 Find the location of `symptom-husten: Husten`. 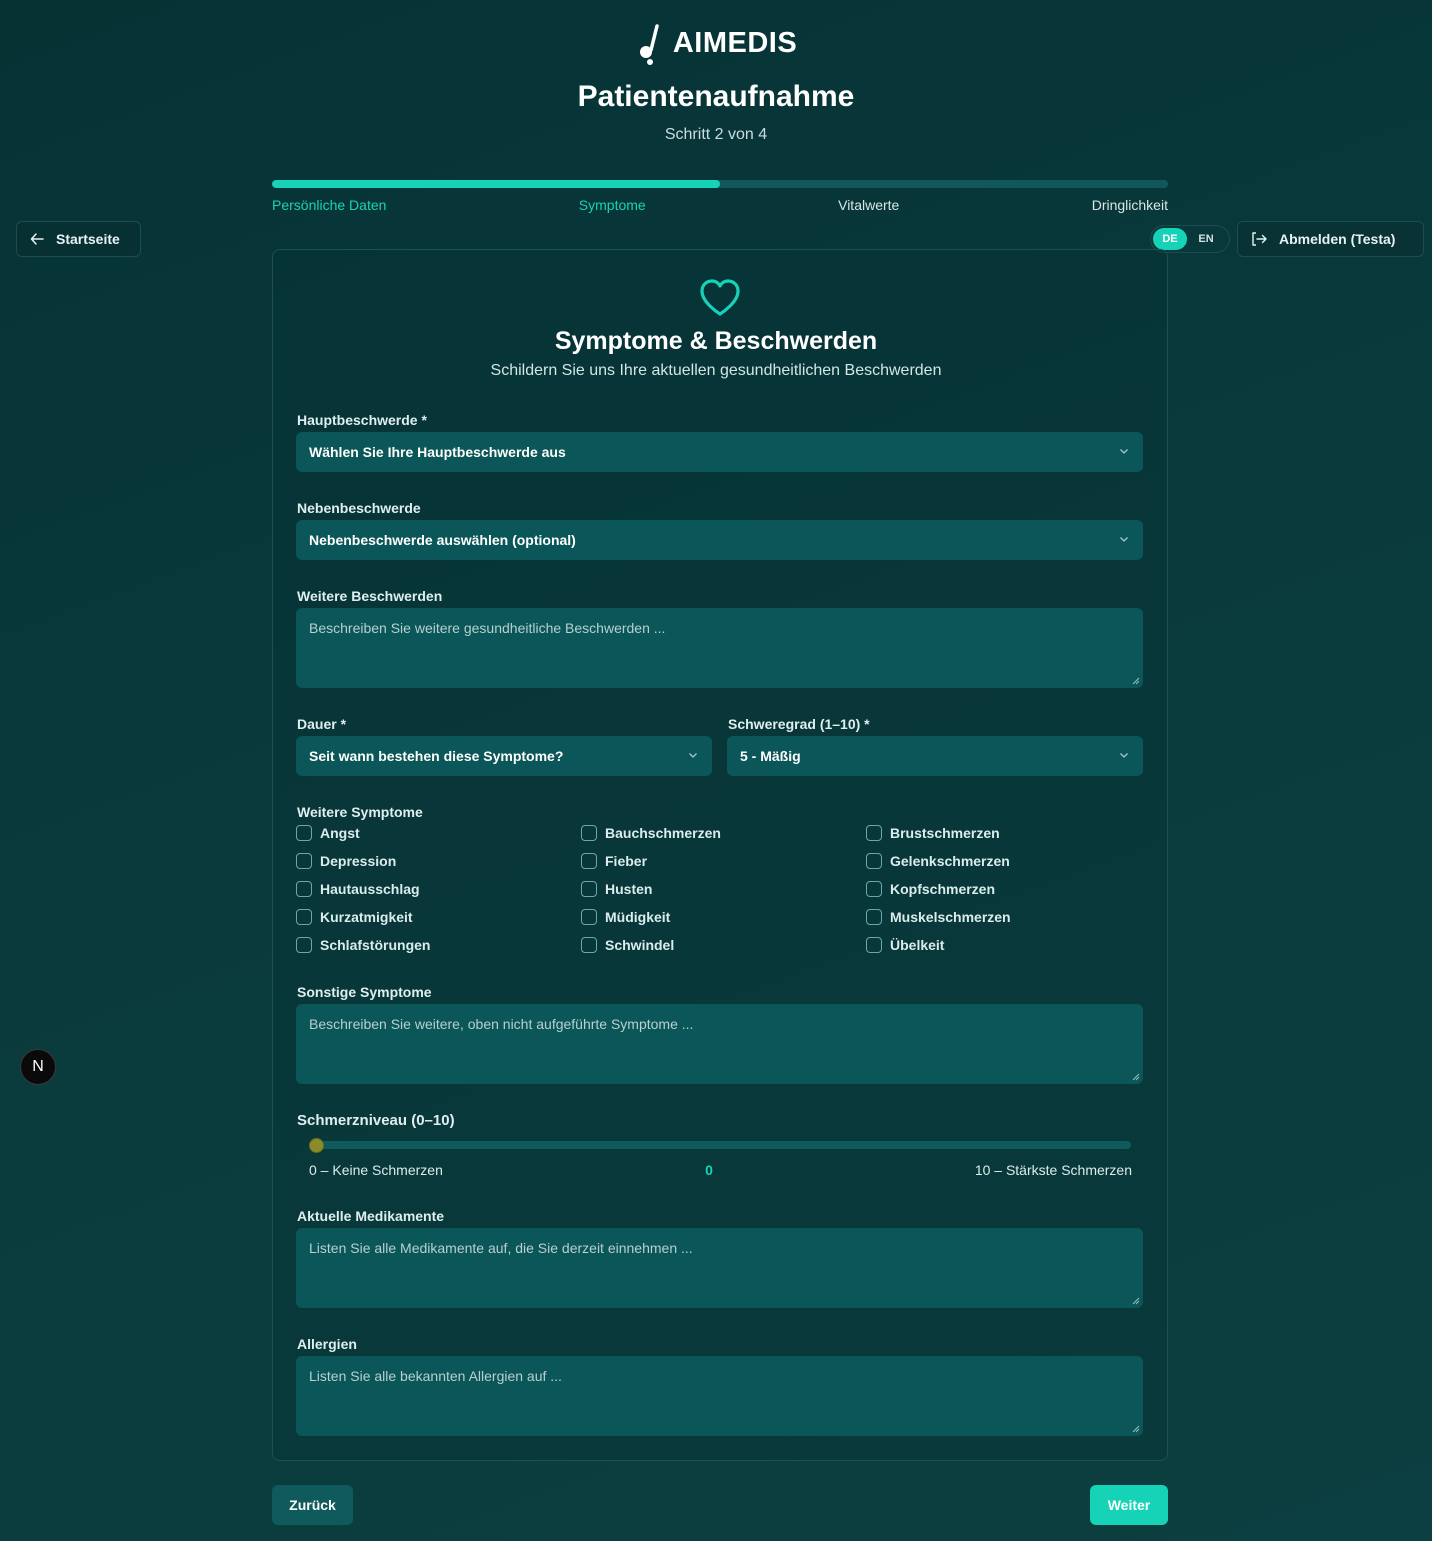

symptom-husten: Husten is located at coordinates (616, 889).